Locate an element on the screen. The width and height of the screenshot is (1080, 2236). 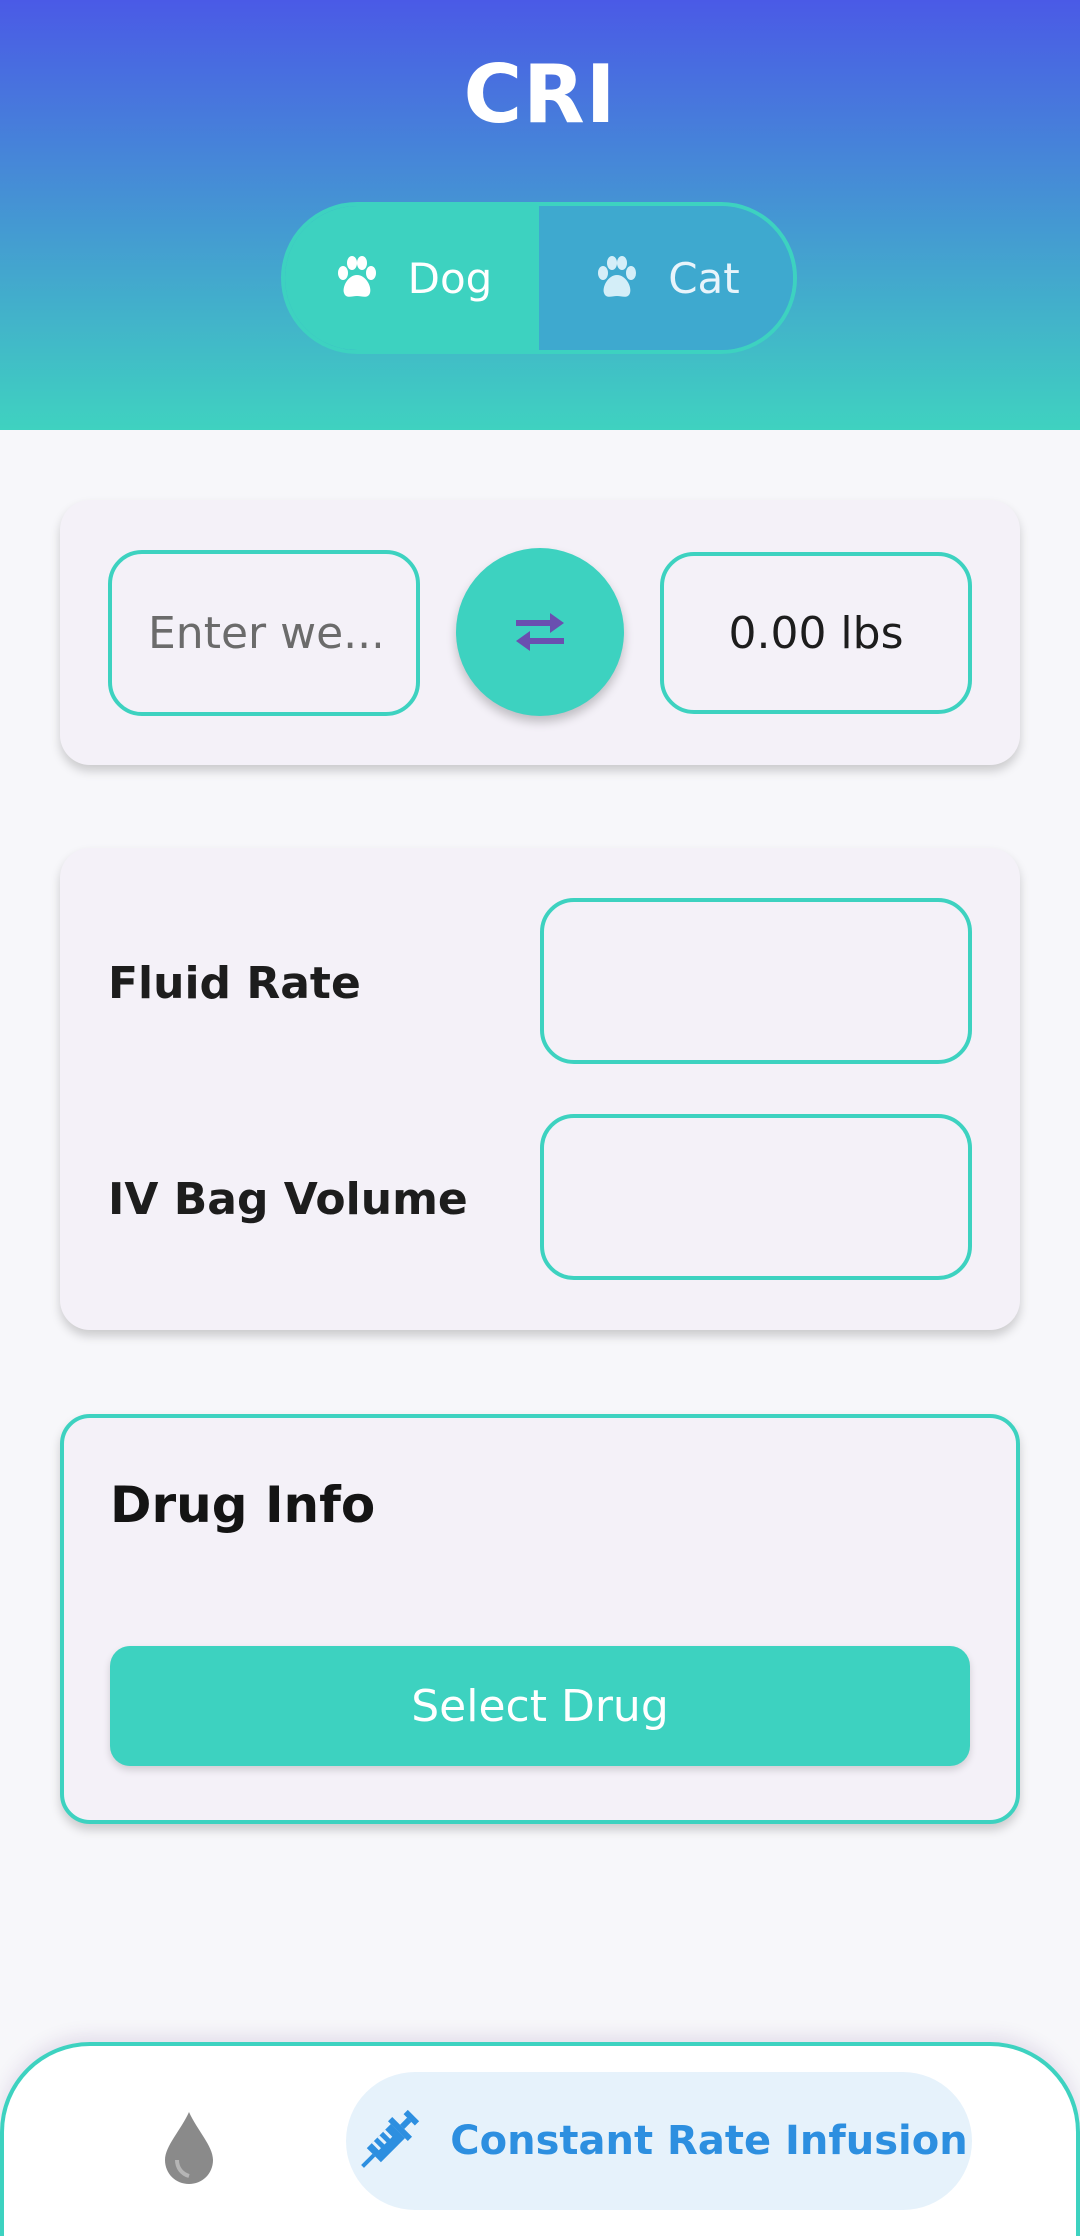
swap-arrows-icon is located at coordinates (540, 632).